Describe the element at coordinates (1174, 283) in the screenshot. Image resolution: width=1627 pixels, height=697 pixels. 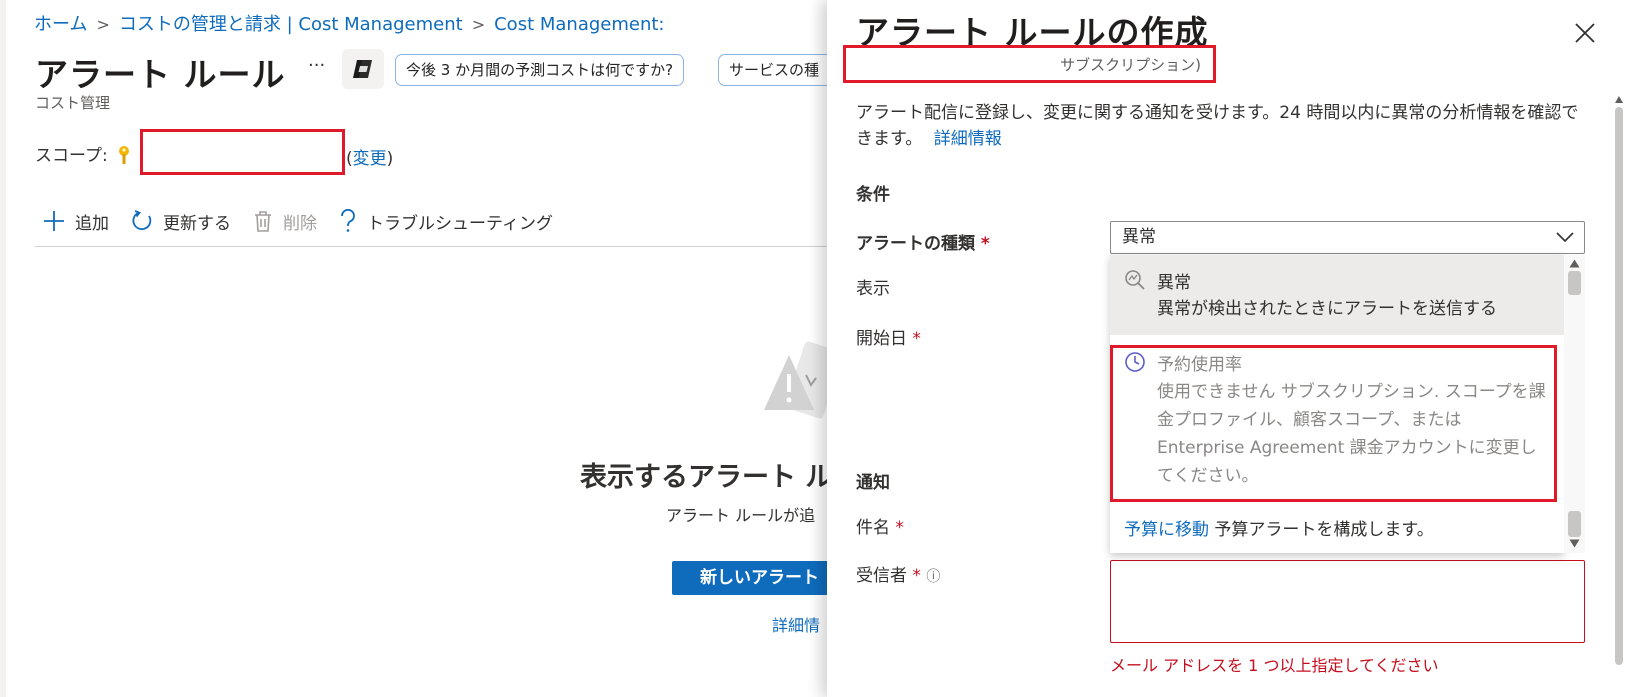
I see `menu-option-title: 異常` at that location.